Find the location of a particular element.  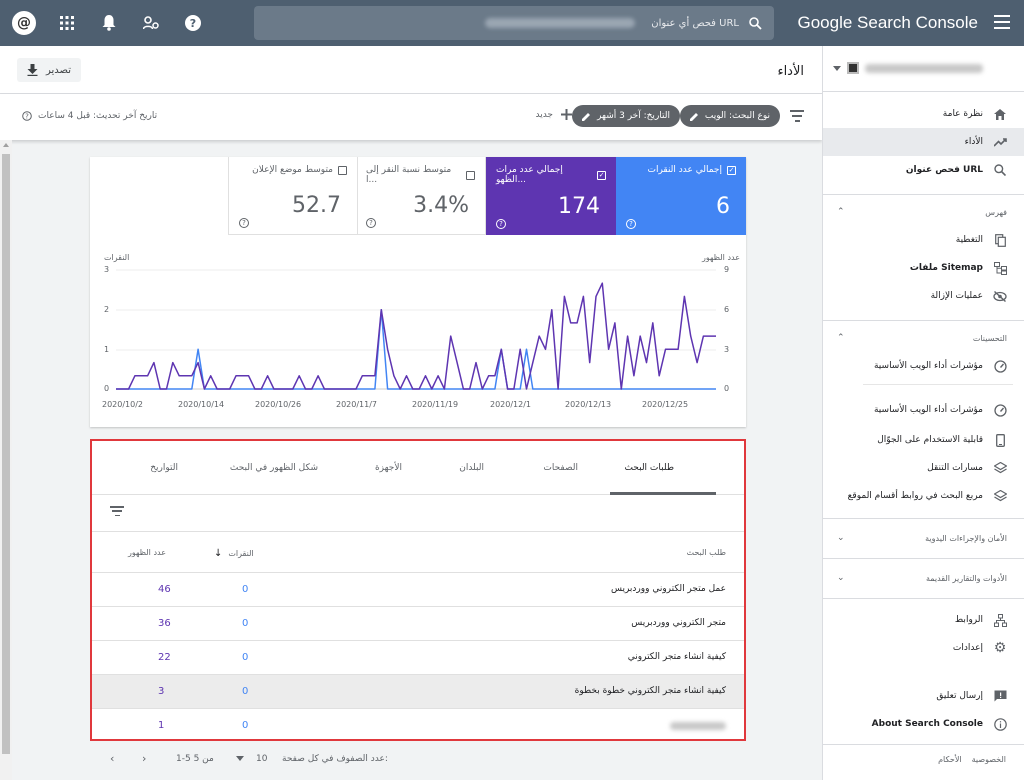

table-row: 0 1 is located at coordinates (418, 726).